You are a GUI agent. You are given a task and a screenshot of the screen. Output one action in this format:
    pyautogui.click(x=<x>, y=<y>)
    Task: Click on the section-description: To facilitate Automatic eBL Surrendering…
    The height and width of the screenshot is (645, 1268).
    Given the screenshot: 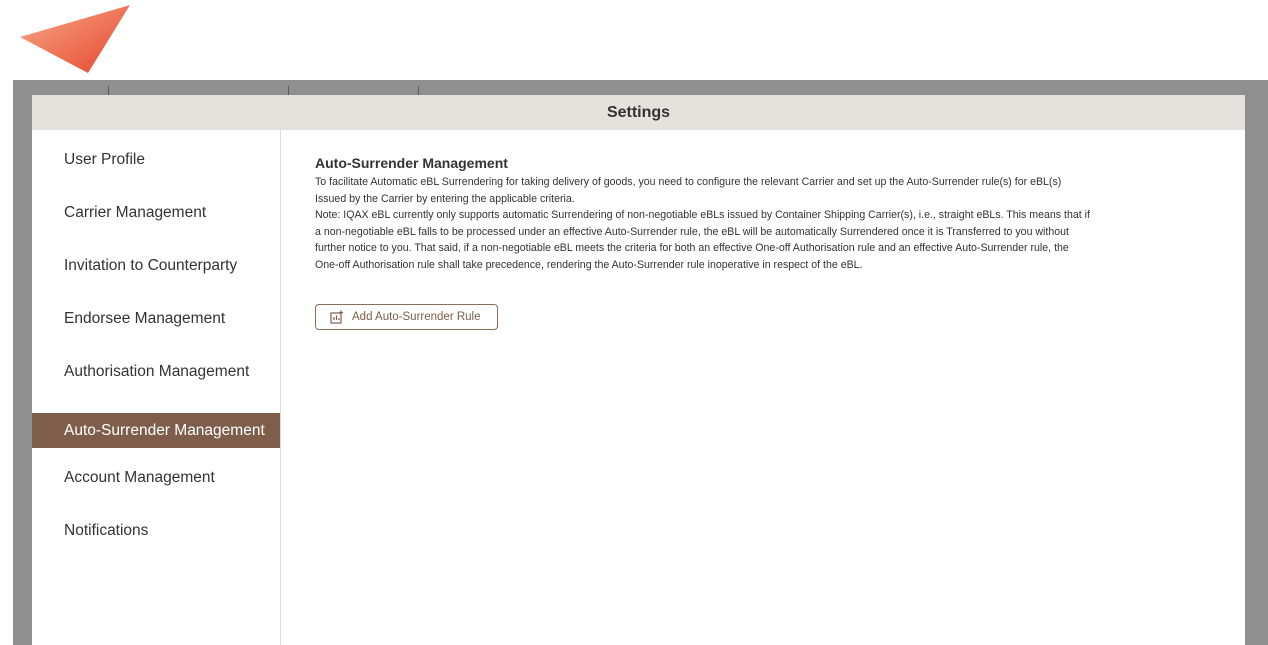 What is the action you would take?
    pyautogui.click(x=765, y=223)
    